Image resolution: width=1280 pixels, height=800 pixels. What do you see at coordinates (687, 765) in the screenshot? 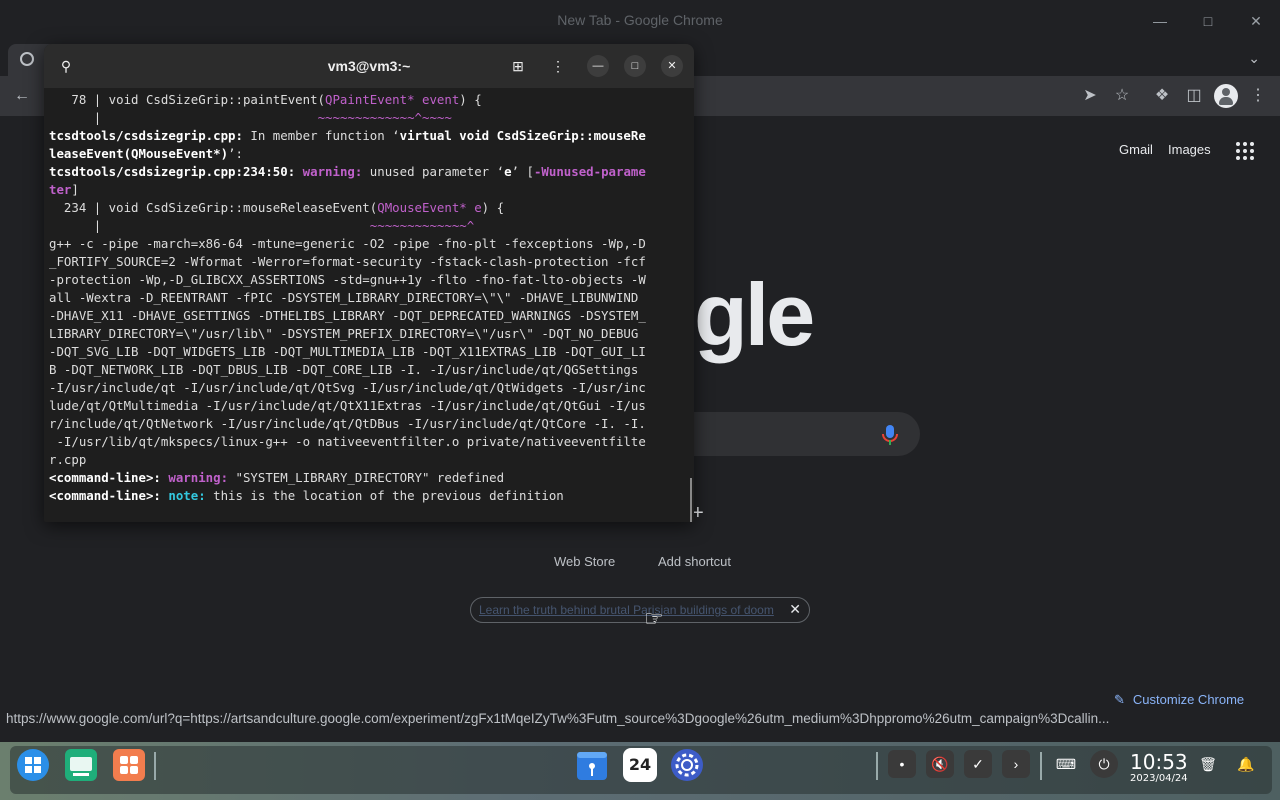
I see `settings-gear-icon` at bounding box center [687, 765].